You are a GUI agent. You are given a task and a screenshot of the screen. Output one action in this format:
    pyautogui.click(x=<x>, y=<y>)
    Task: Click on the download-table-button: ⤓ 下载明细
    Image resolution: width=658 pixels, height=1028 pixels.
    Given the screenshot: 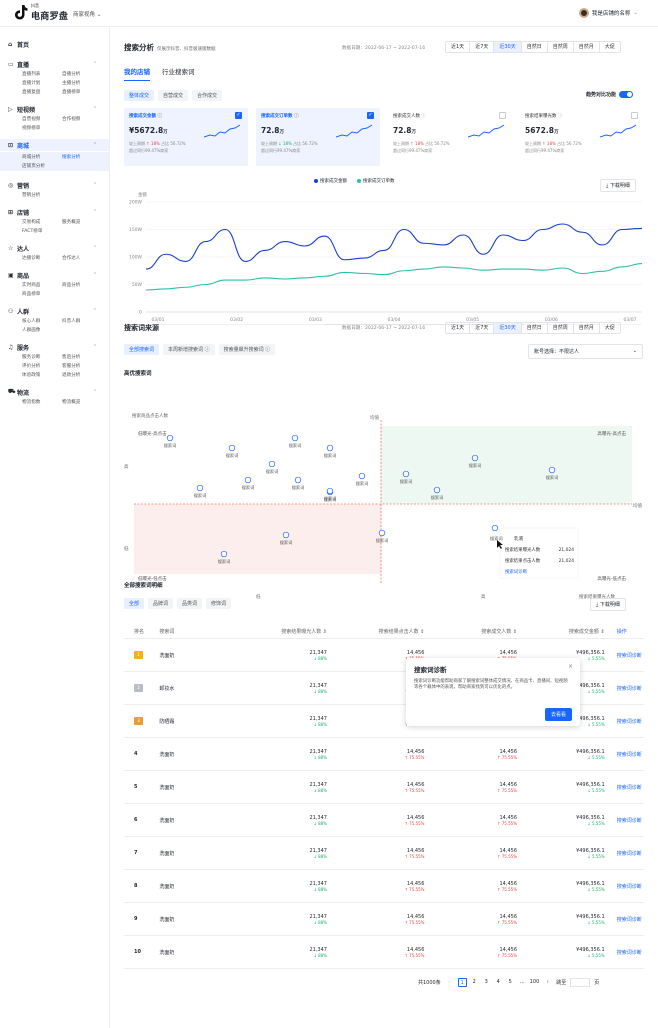 What is the action you would take?
    pyautogui.click(x=608, y=604)
    